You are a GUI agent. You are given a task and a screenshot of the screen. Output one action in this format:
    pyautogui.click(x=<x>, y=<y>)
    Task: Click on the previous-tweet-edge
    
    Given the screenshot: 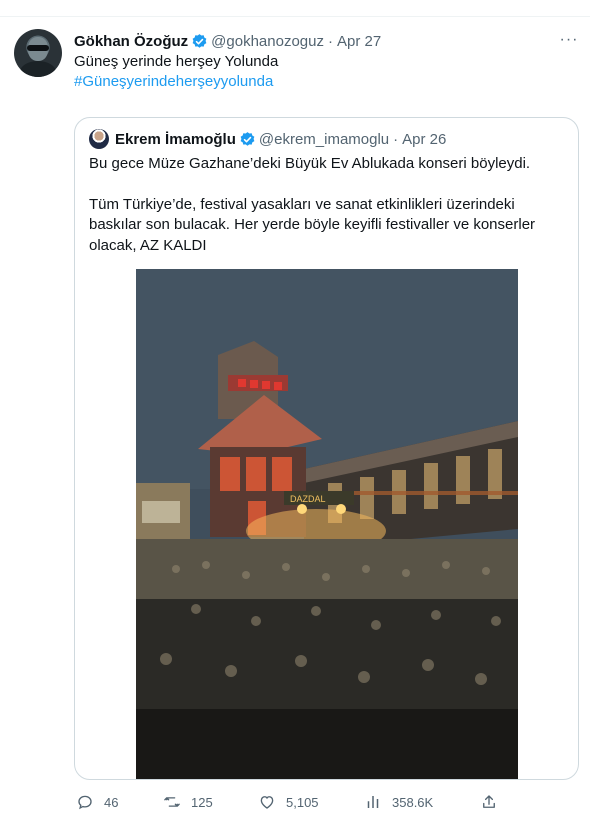 What is the action you would take?
    pyautogui.click(x=295, y=8)
    